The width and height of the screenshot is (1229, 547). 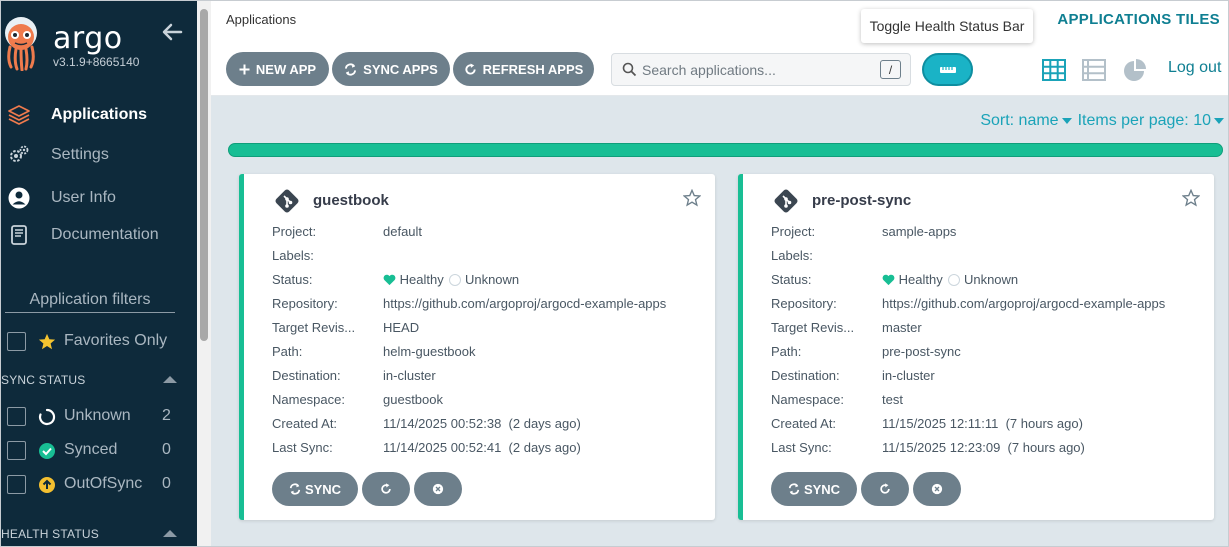 What do you see at coordinates (455, 280) in the screenshot?
I see `sync-unknown-icon` at bounding box center [455, 280].